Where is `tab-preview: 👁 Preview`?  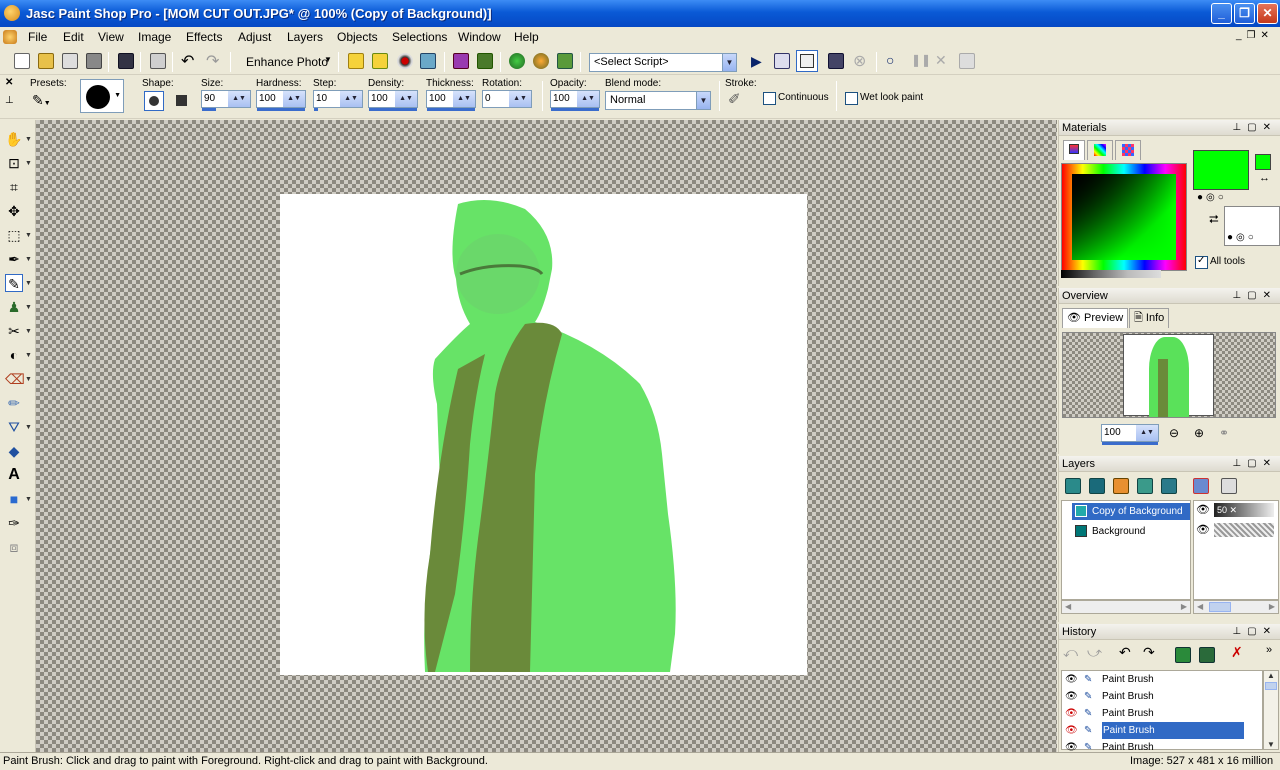
tab-preview: 👁 Preview is located at coordinates (1095, 318).